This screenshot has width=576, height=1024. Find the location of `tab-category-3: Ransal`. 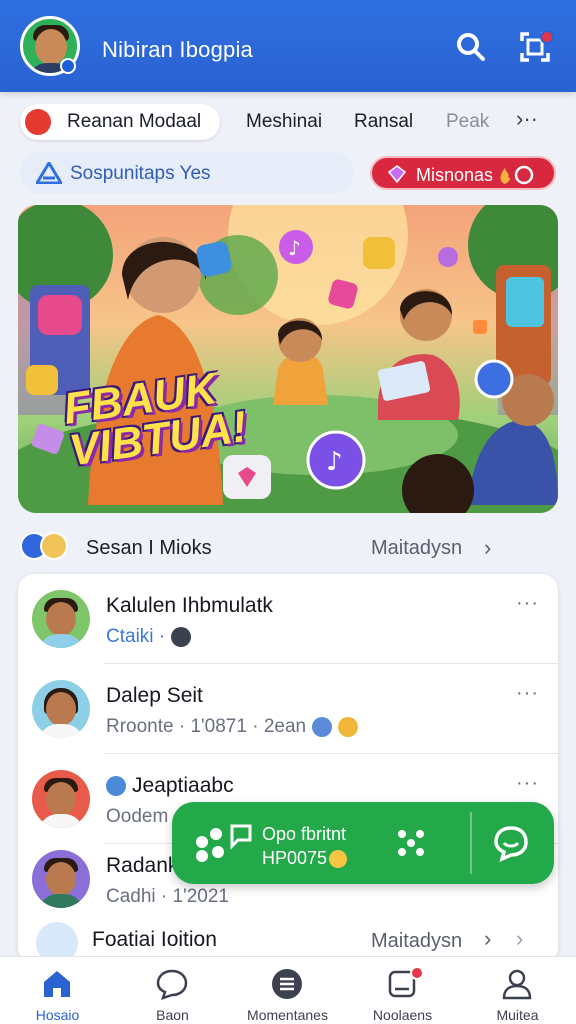

tab-category-3: Ransal is located at coordinates (383, 122).